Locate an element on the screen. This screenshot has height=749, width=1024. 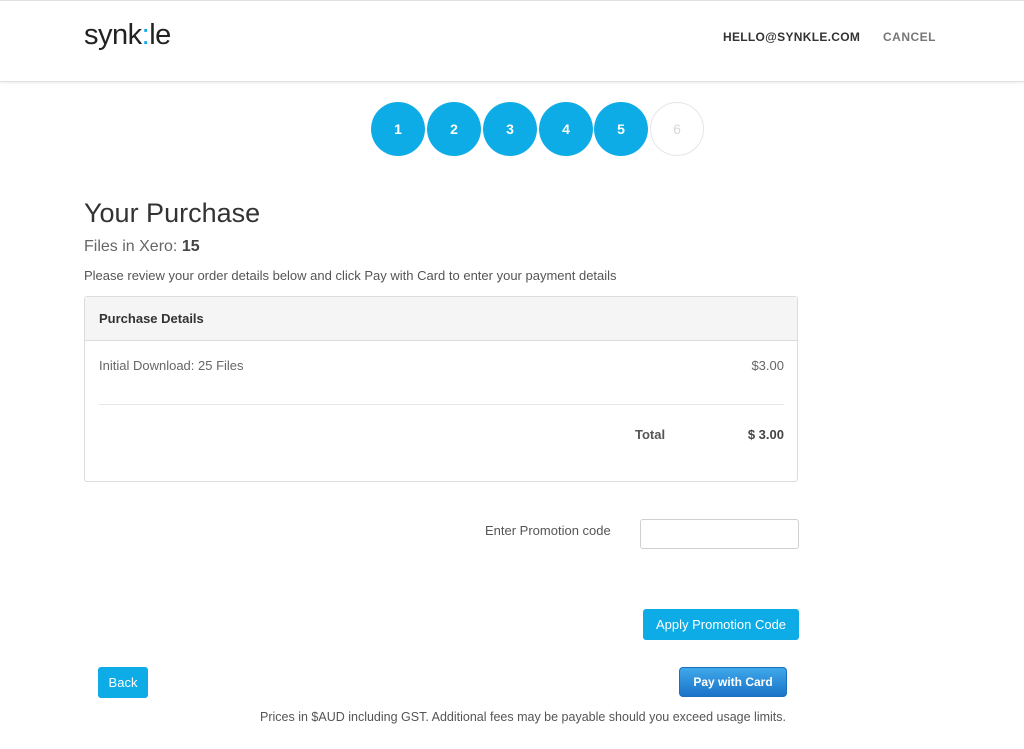
step-3: 3 is located at coordinates (510, 129).